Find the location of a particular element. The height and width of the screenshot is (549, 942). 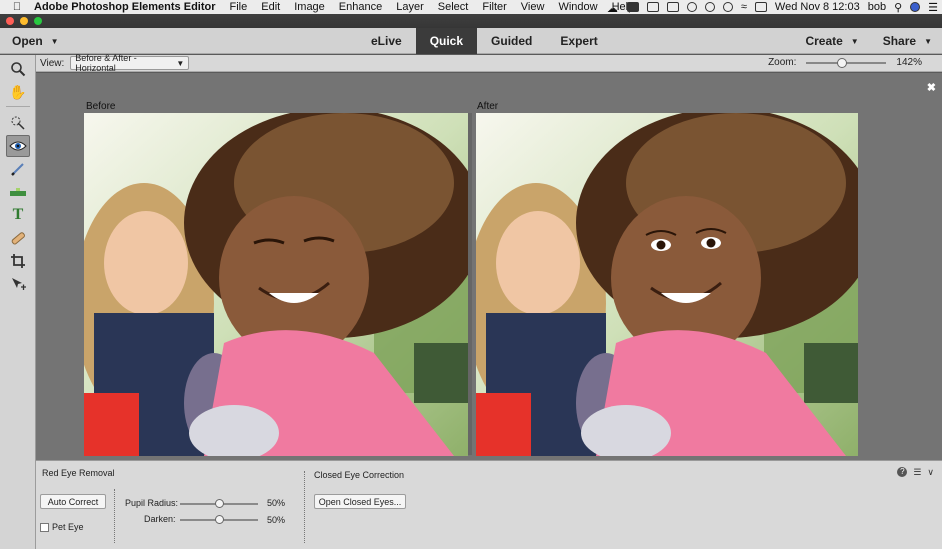

menu-window: Window is located at coordinates (577, 7).